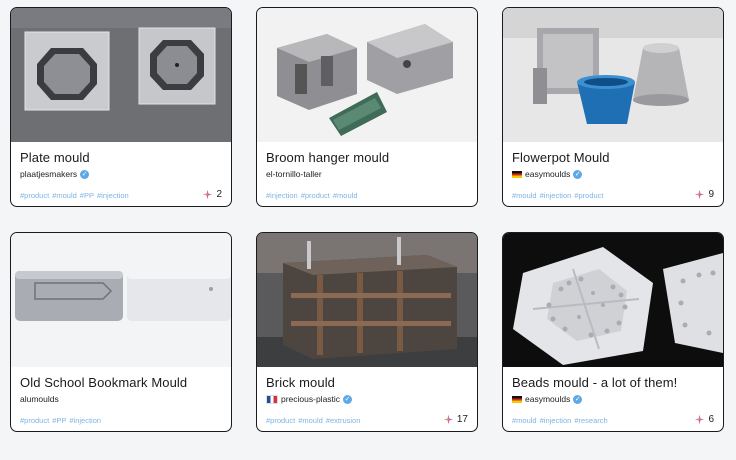  I want to click on useful-count: 6, so click(704, 419).